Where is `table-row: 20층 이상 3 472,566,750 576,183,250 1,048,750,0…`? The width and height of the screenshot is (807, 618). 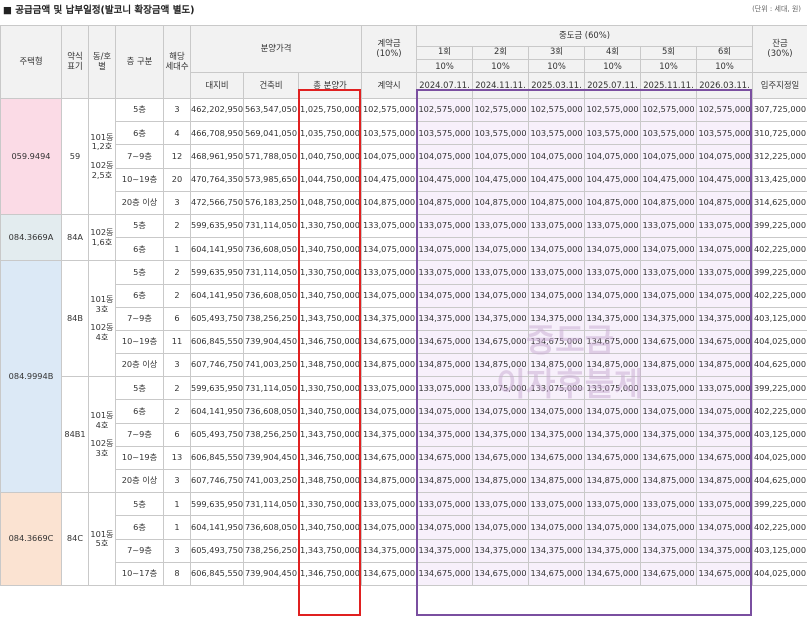
table-row: 20층 이상 3 472,566,750 576,183,250 1,048,750,0… is located at coordinates (404, 202).